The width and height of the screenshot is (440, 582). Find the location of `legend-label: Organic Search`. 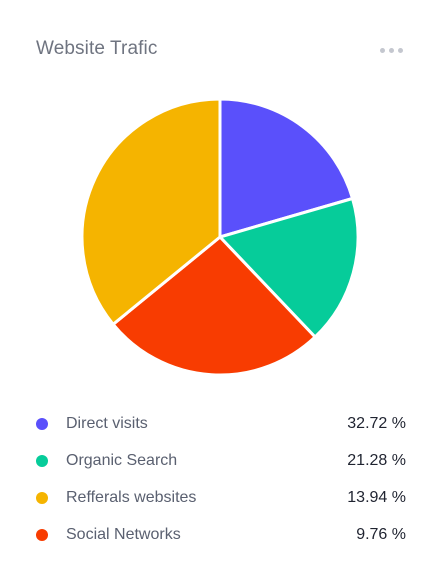

legend-label: Organic Search is located at coordinates (122, 460).